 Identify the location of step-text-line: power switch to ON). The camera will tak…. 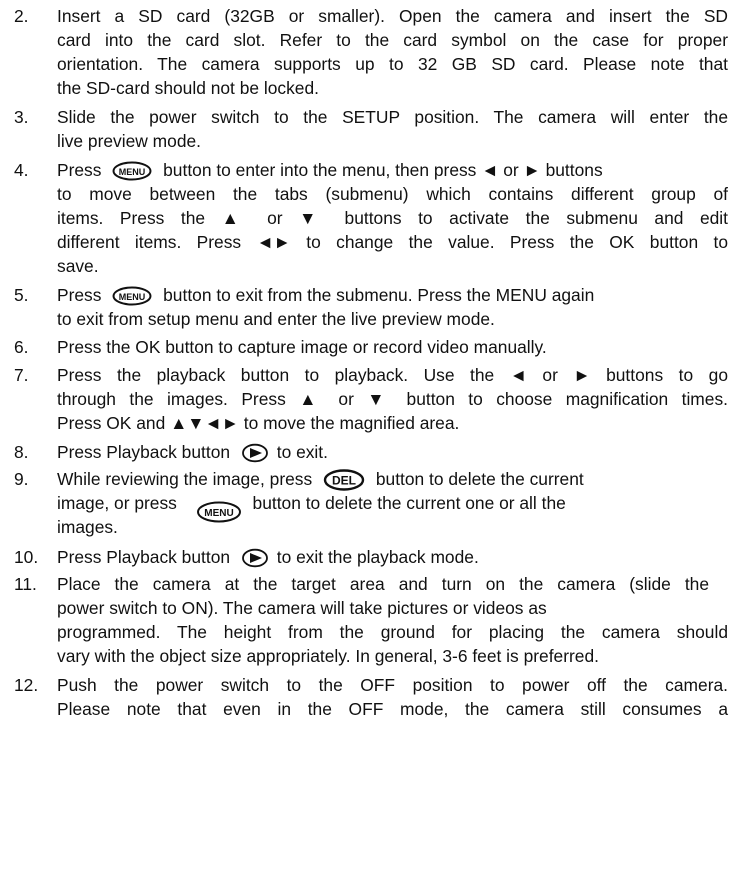
(302, 608).